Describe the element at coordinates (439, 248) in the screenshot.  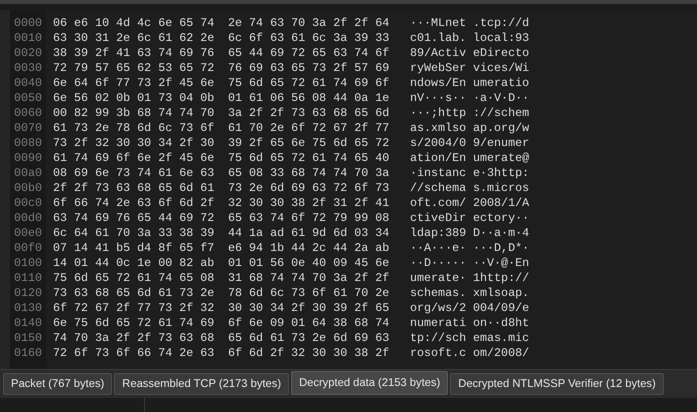
I see `ascii-text: ··A···e·` at that location.